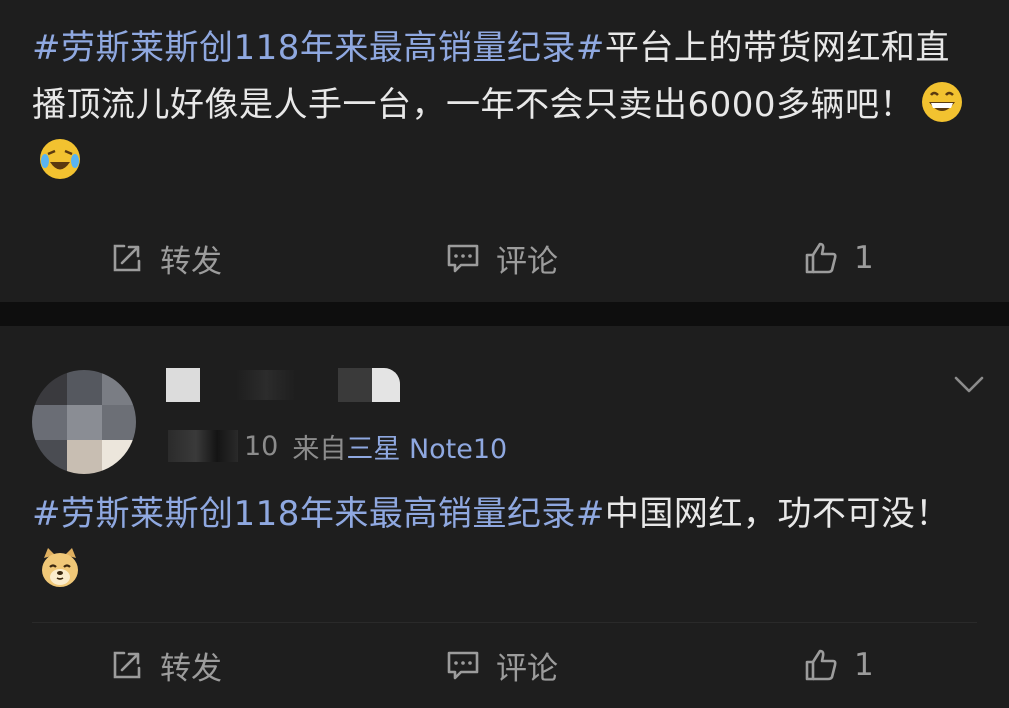  Describe the element at coordinates (60, 567) in the screenshot. I see `doge-emoji` at that location.